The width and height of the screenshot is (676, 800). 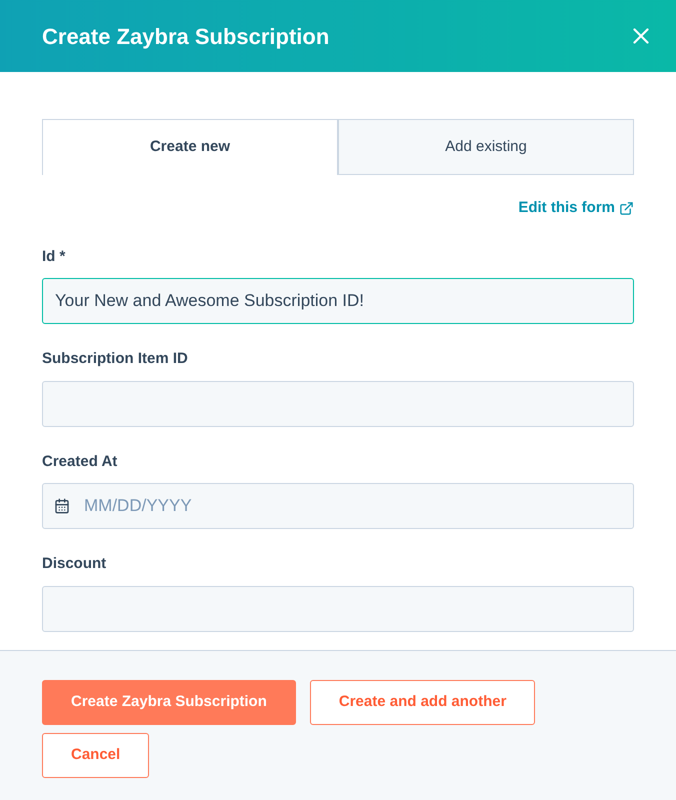 I want to click on edit-form-link: Edit this form, so click(x=576, y=208).